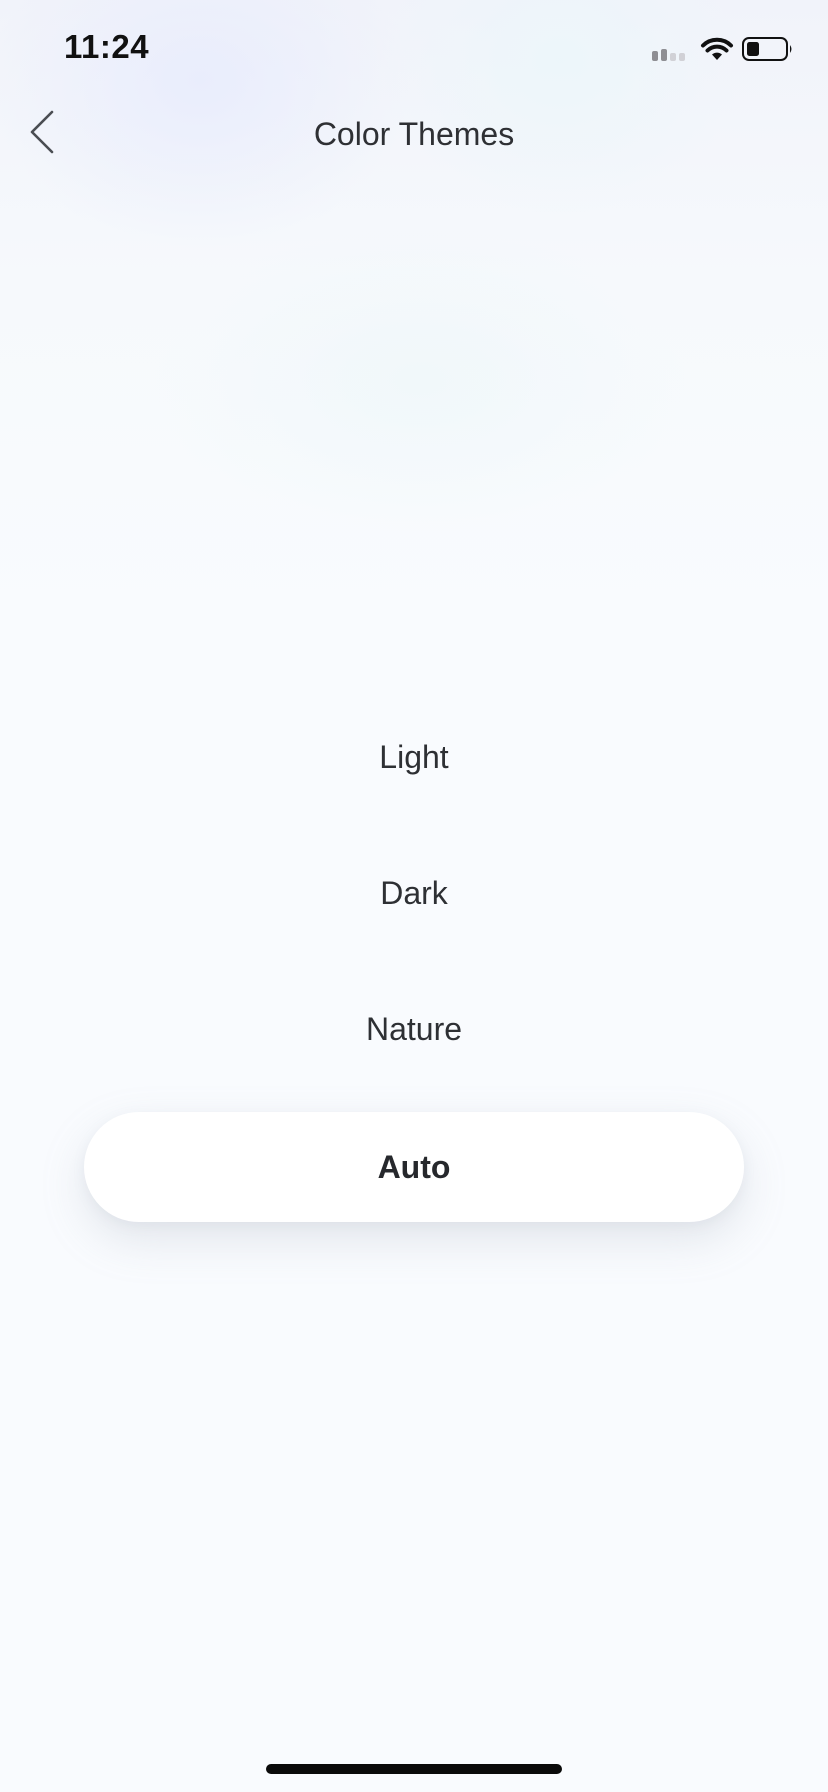 This screenshot has height=1792, width=828. I want to click on theme-option-auto-selected: Auto, so click(414, 1167).